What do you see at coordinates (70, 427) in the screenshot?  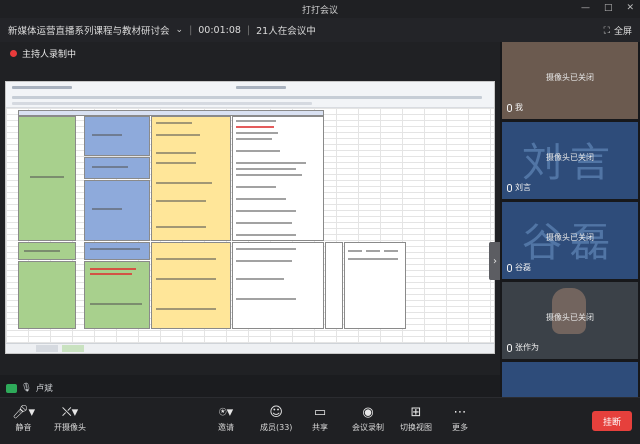 I see `camera-label: 开摄像头` at bounding box center [70, 427].